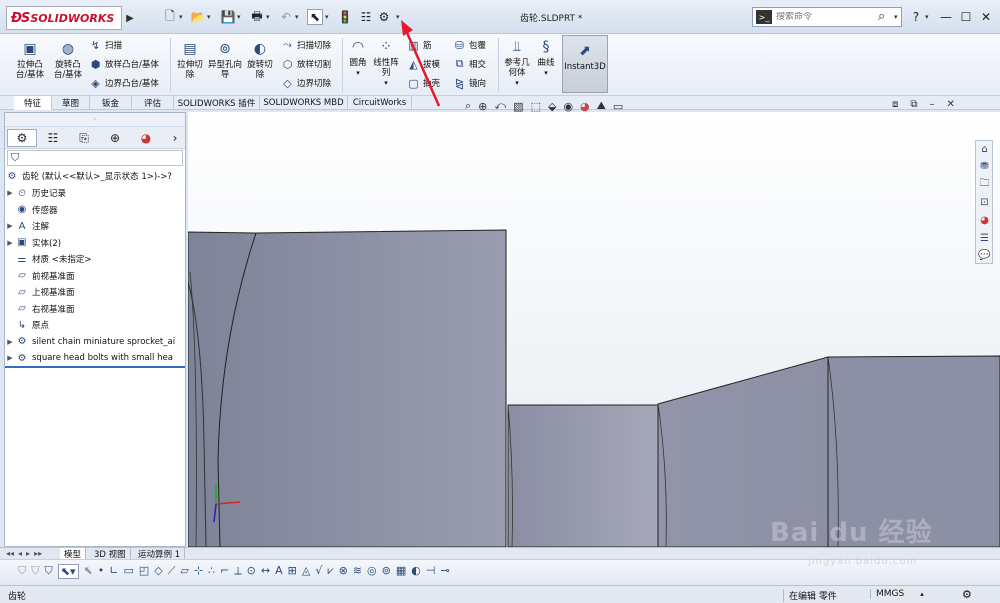  I want to click on fillet-button: ◠ 圆角 ▾, so click(358, 58).